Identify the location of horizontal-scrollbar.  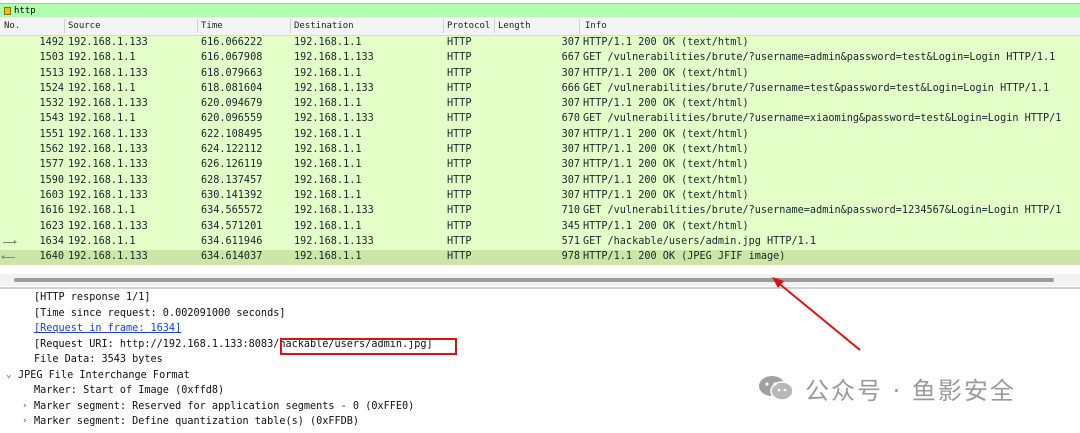
(540, 280).